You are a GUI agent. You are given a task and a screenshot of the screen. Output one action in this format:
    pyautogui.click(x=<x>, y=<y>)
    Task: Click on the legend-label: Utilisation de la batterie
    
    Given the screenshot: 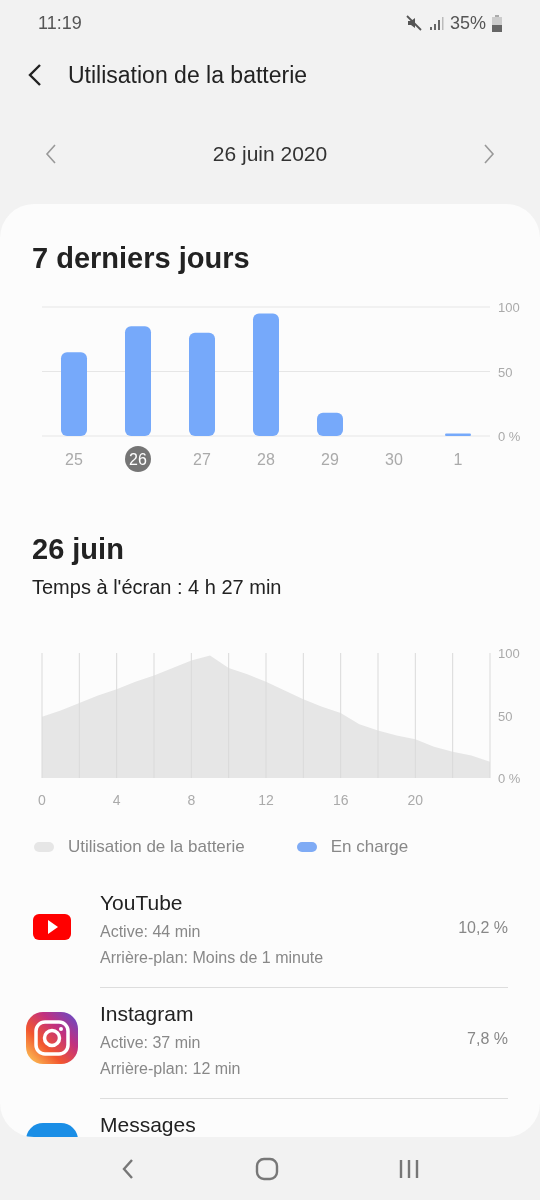 What is the action you would take?
    pyautogui.click(x=156, y=847)
    